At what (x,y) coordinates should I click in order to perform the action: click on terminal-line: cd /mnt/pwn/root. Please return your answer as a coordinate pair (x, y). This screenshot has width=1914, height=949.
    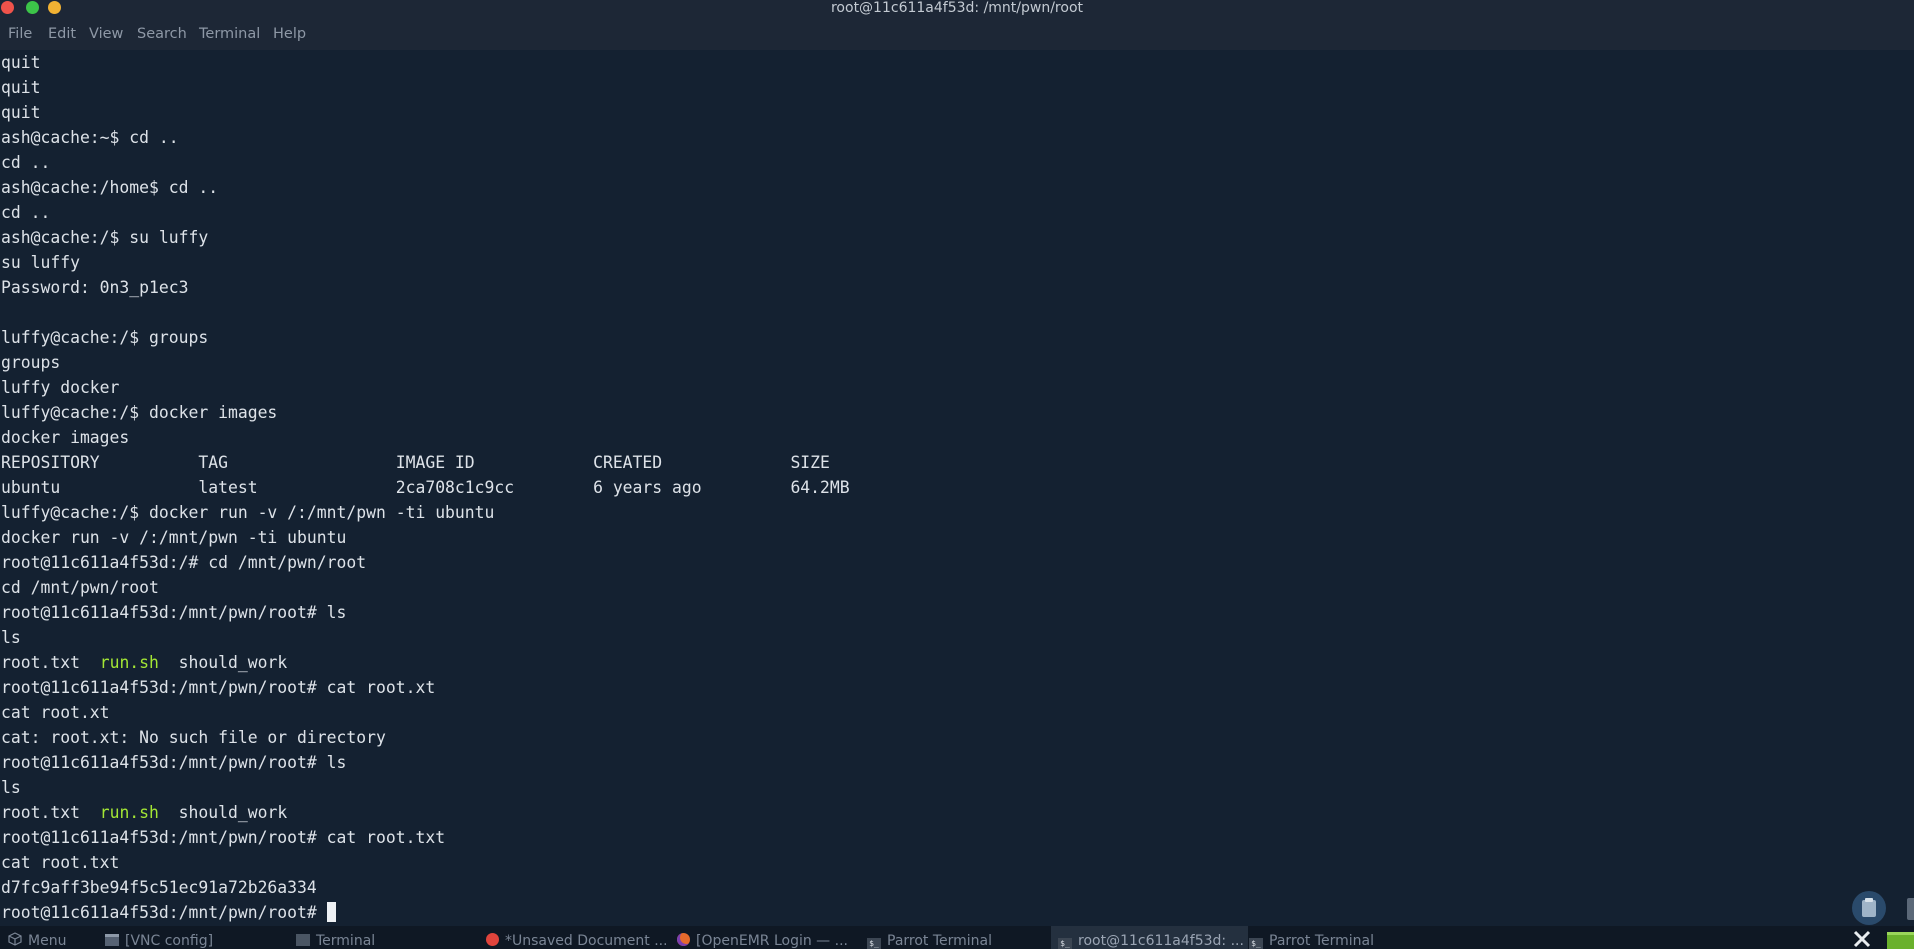
    Looking at the image, I should click on (80, 587).